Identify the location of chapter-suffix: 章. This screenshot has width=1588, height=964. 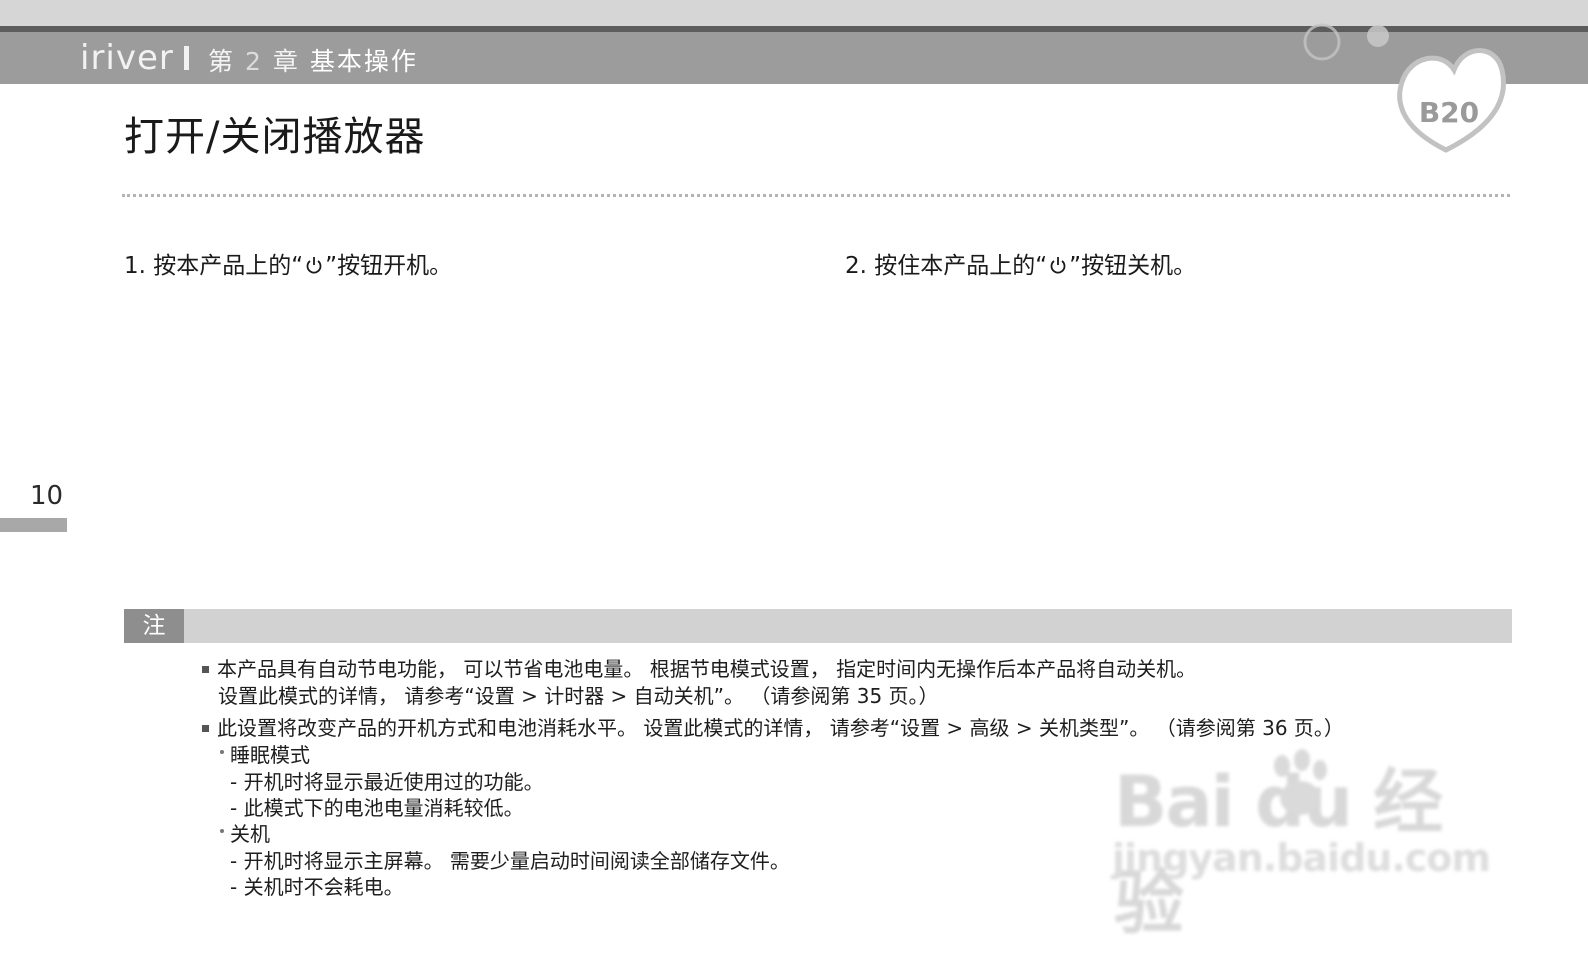
(286, 61).